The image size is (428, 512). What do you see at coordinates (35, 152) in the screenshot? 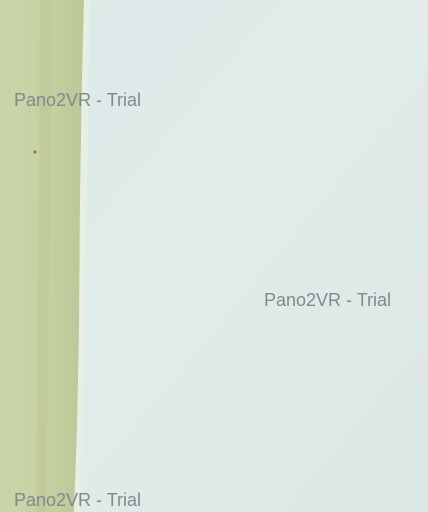
I see `wall-speck` at bounding box center [35, 152].